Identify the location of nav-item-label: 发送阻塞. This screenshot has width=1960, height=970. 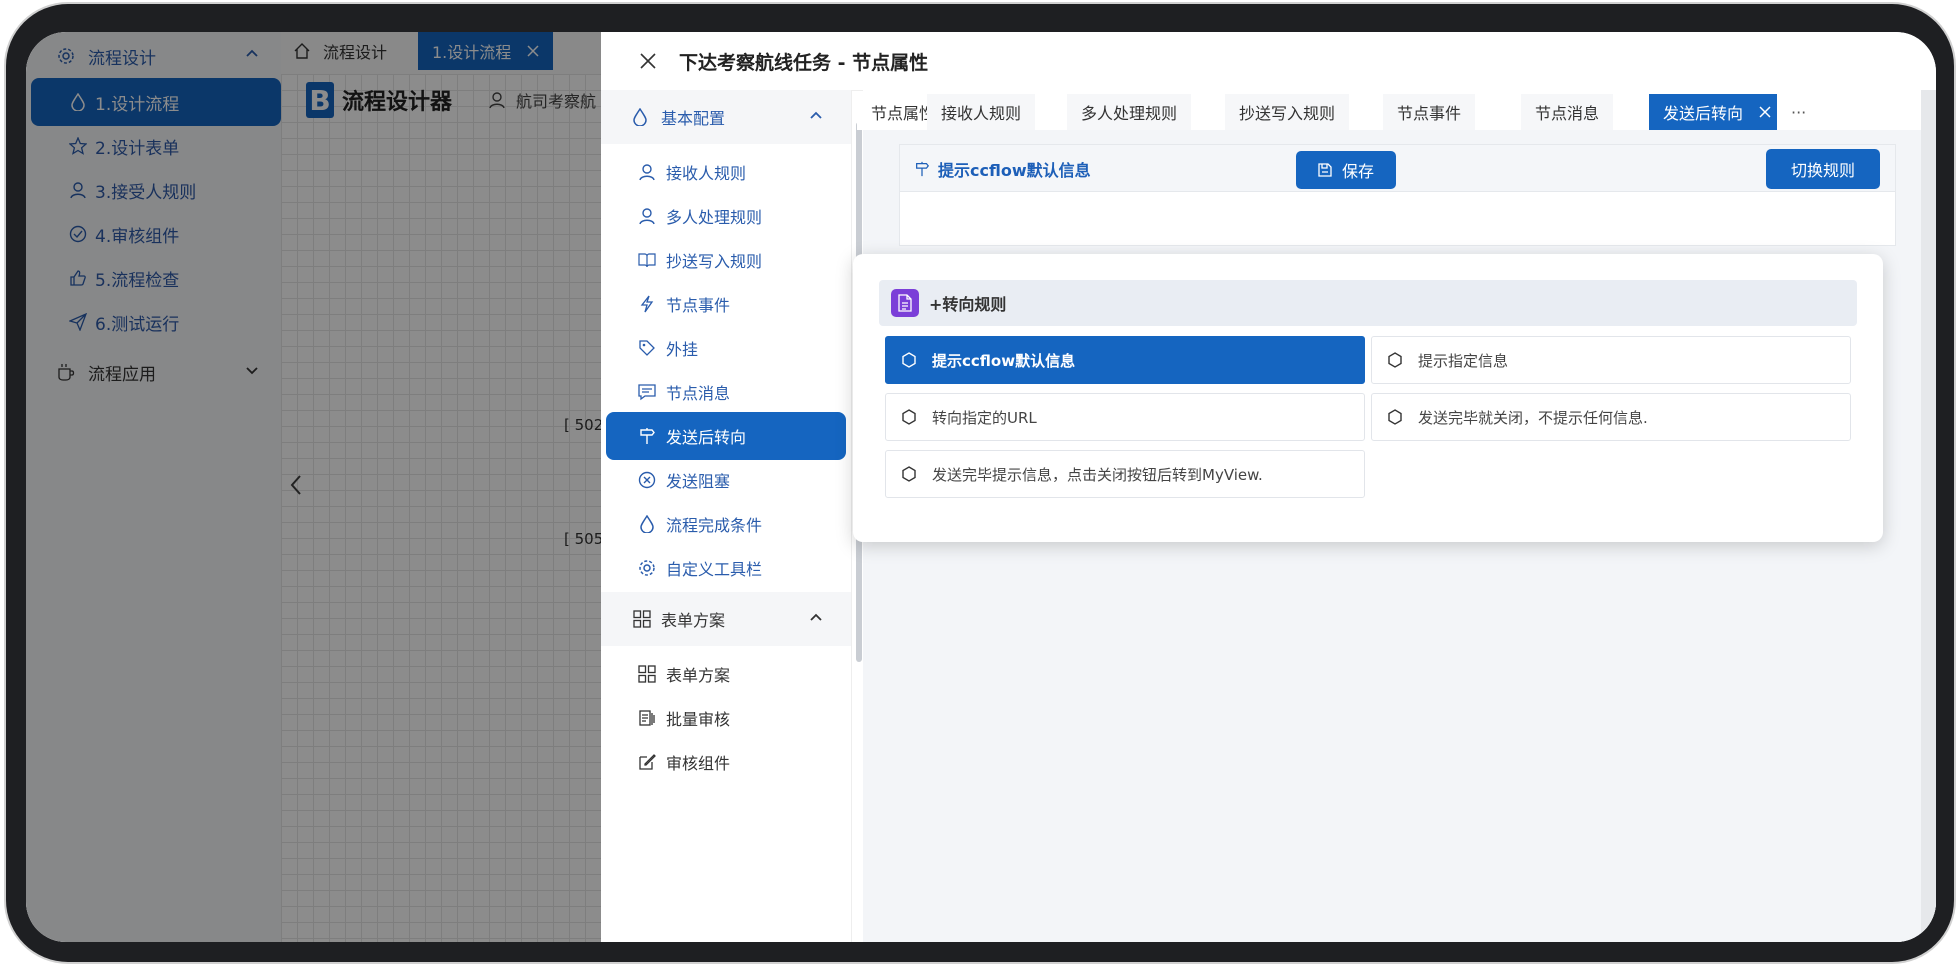
(698, 481).